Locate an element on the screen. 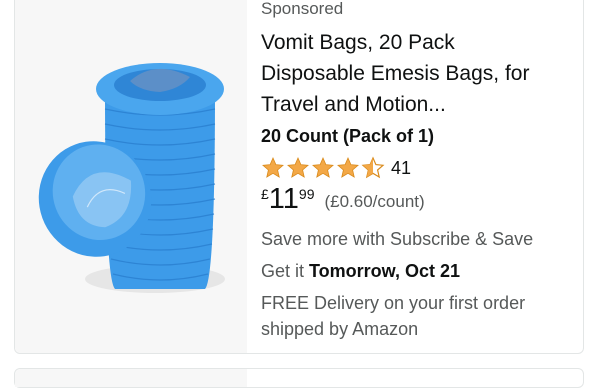 The image size is (600, 388). delivery-date: Tomorrow, Oct 21 is located at coordinates (385, 271).